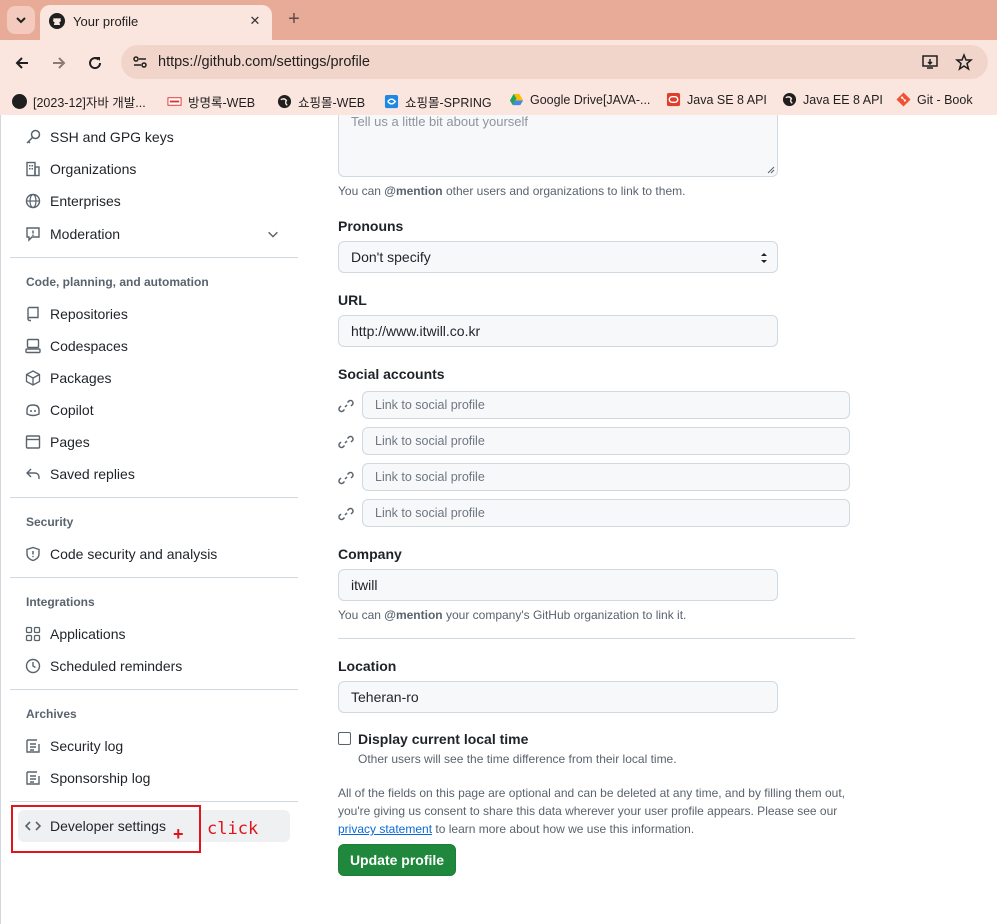  Describe the element at coordinates (95, 63) in the screenshot. I see `reload-button` at that location.